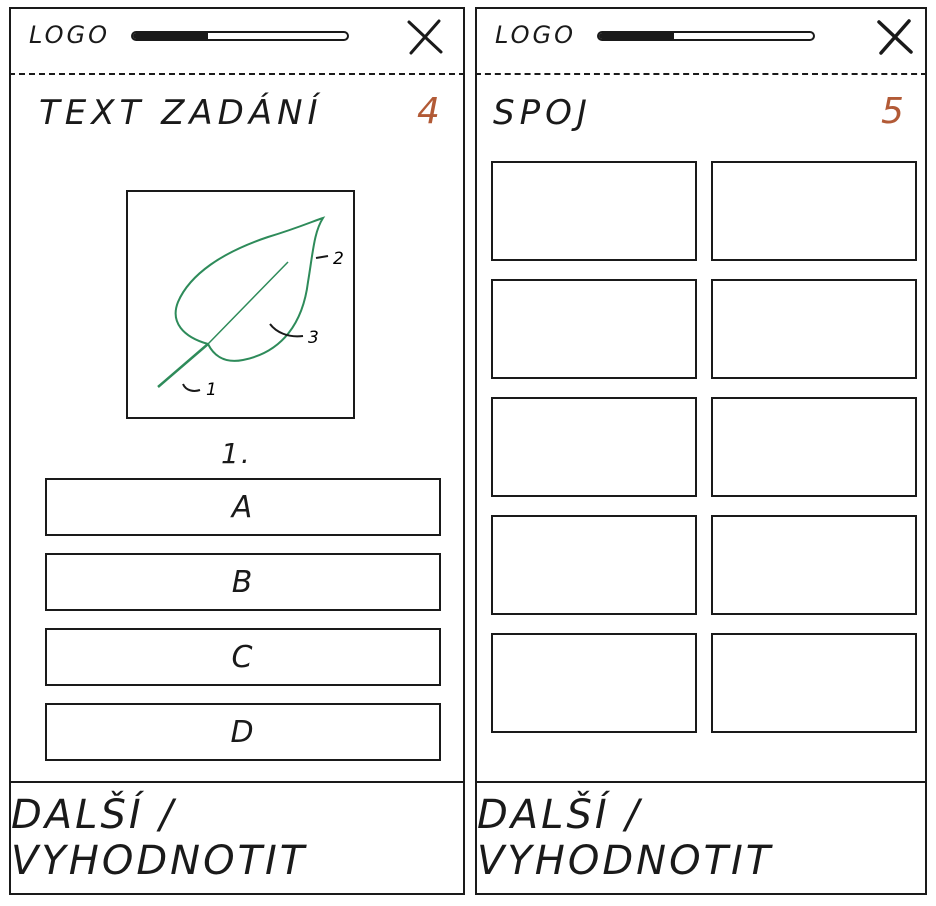 The image size is (936, 906). Describe the element at coordinates (338, 259) in the screenshot. I see `leaf-label-2: 2` at that location.